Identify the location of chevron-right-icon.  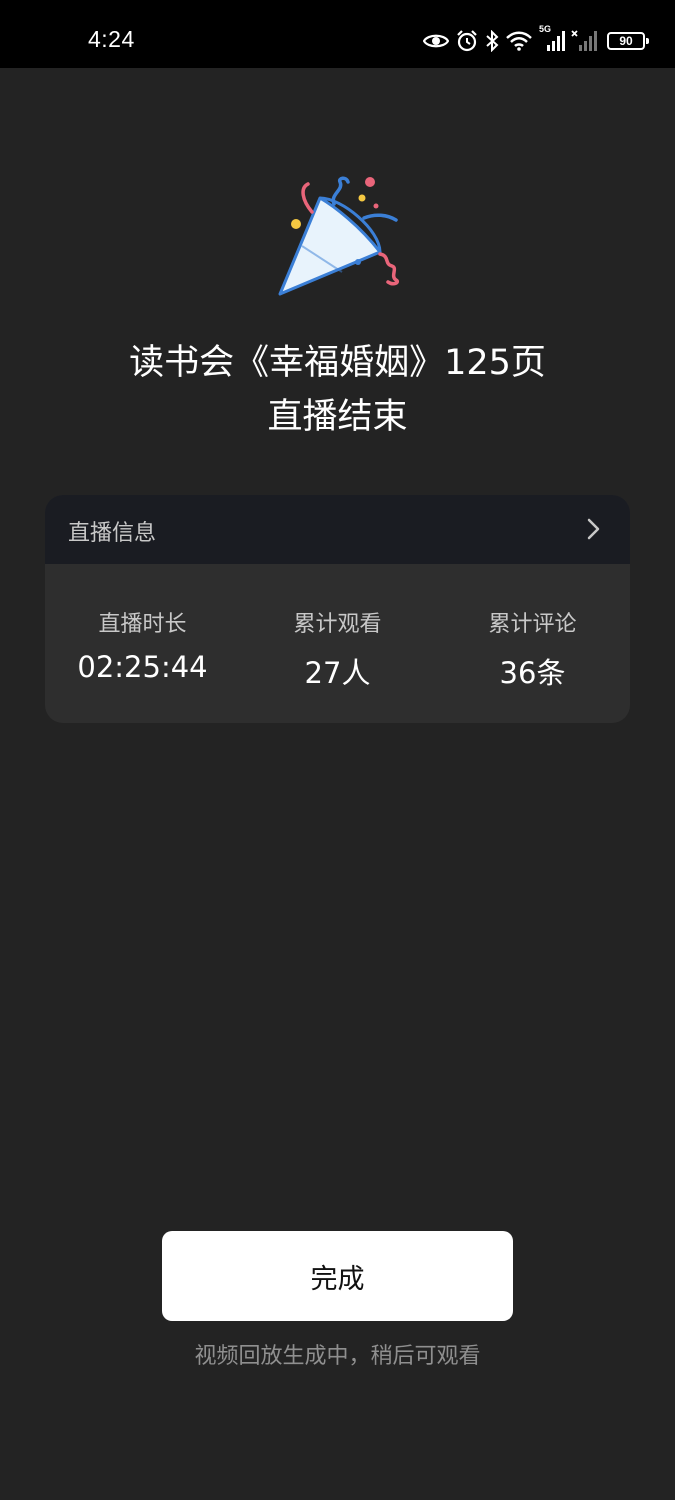
(594, 529).